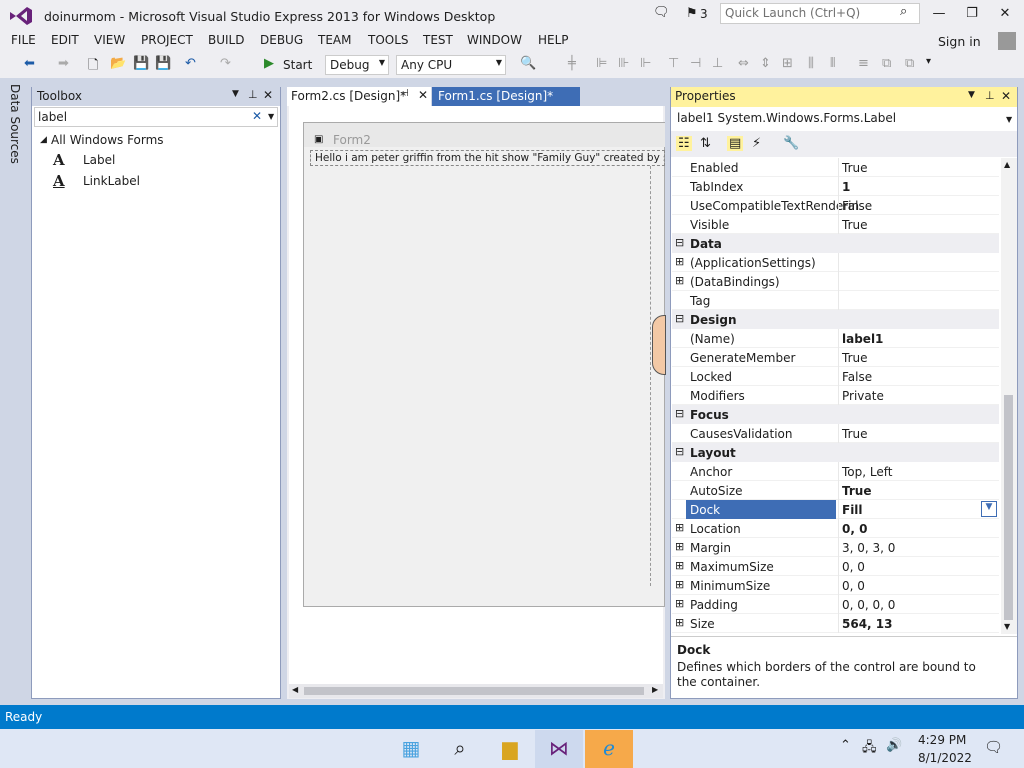 This screenshot has width=1024, height=768. I want to click on scroll-thumb, so click(474, 691).